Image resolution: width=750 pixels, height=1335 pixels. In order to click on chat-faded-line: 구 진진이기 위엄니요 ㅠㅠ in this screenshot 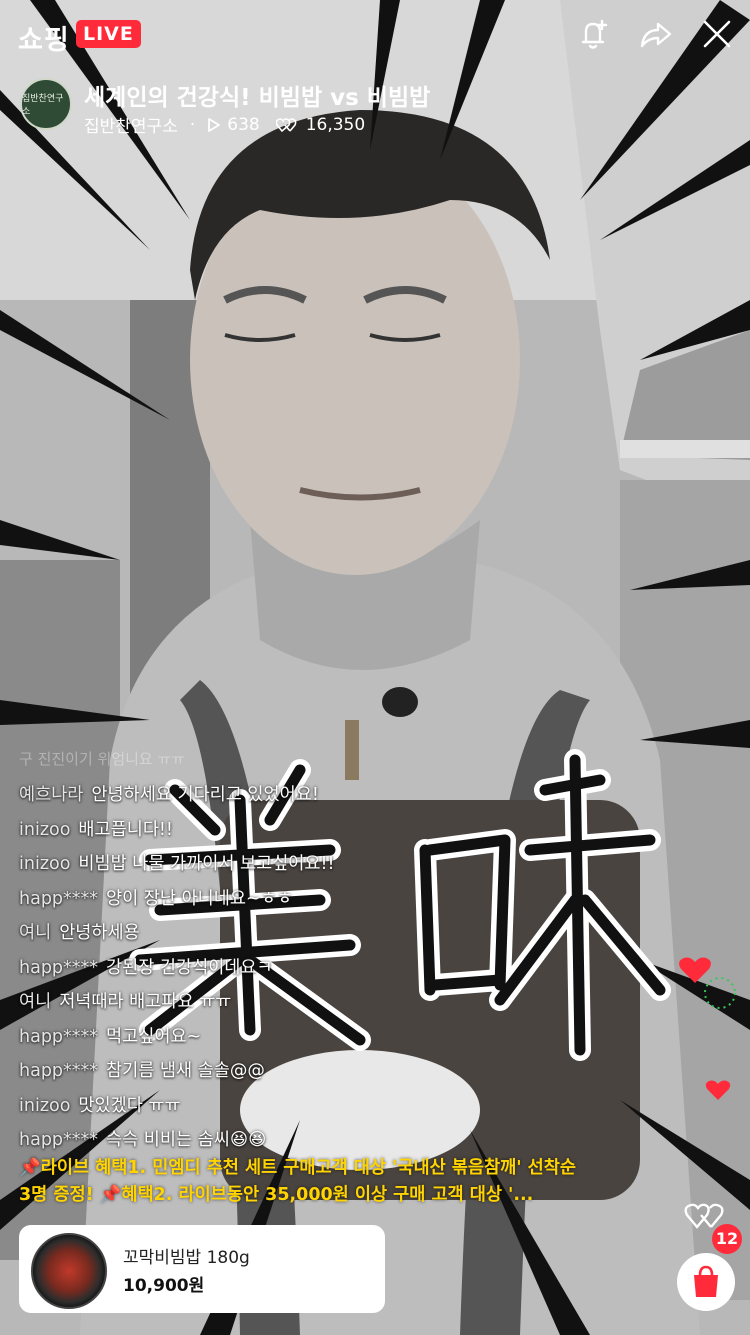, I will do `click(102, 759)`.